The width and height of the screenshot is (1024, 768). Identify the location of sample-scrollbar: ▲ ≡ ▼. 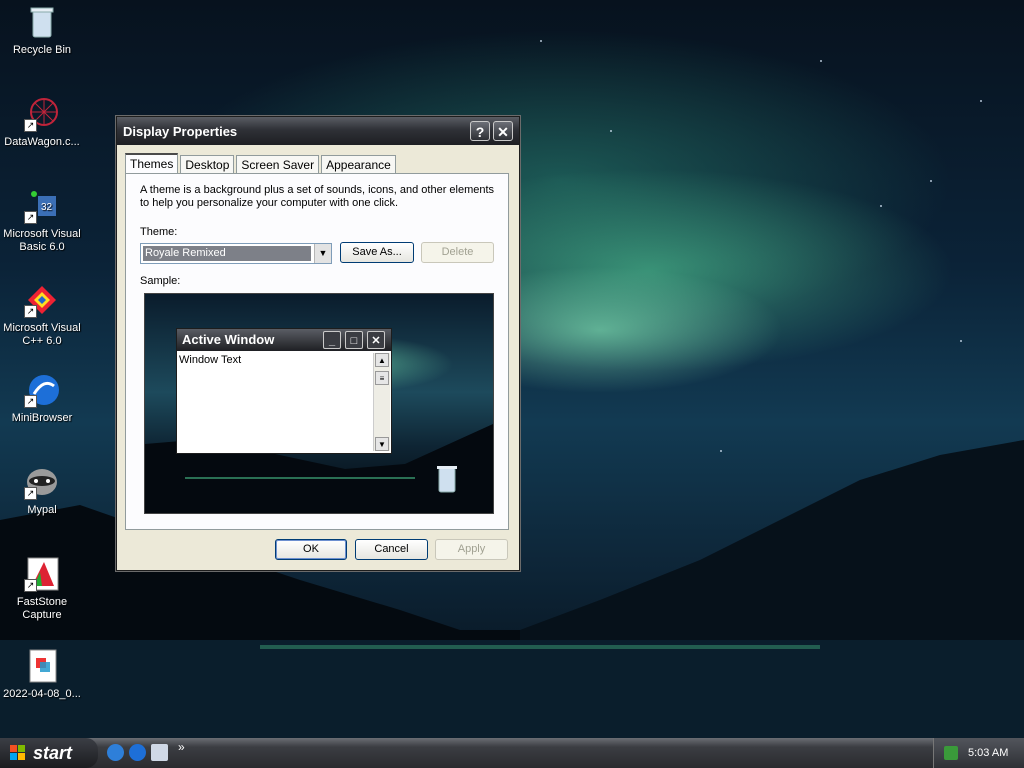
(381, 402).